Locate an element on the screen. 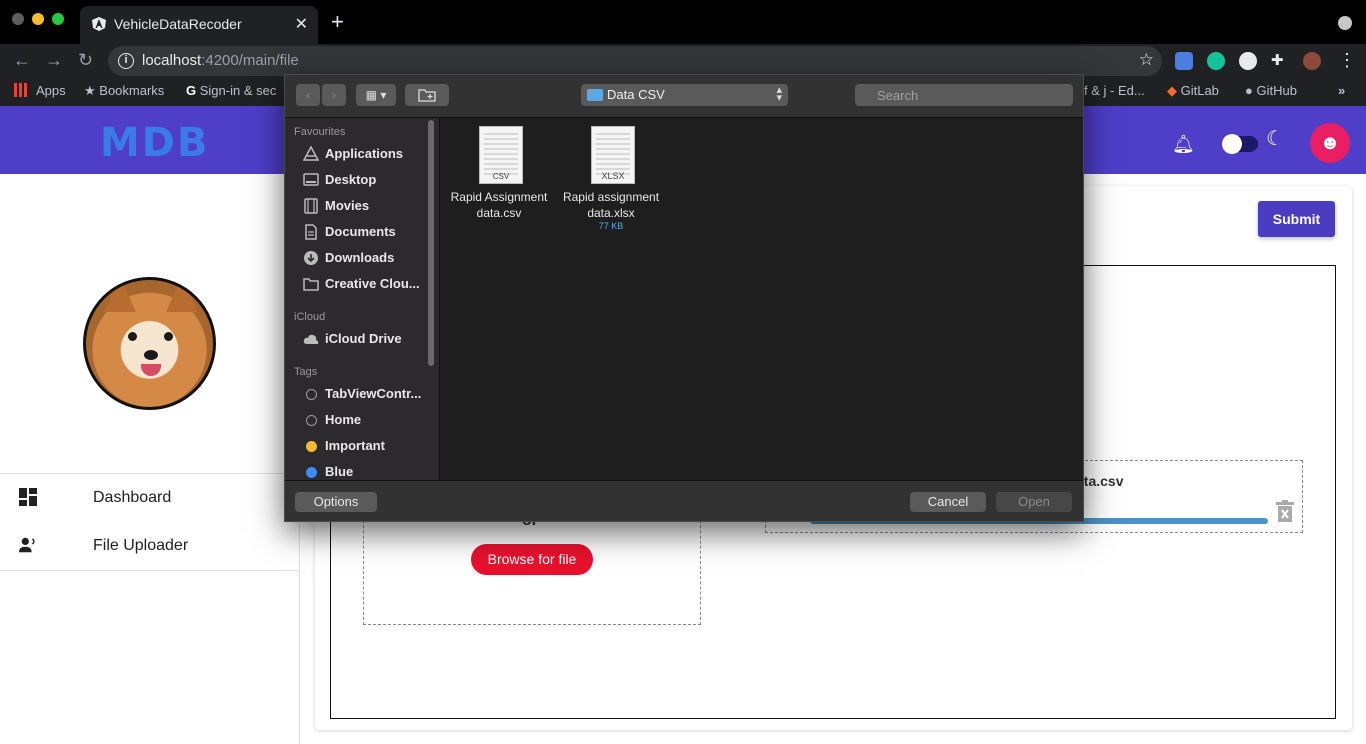  bookmark-github: ● GitHub is located at coordinates (1271, 90).